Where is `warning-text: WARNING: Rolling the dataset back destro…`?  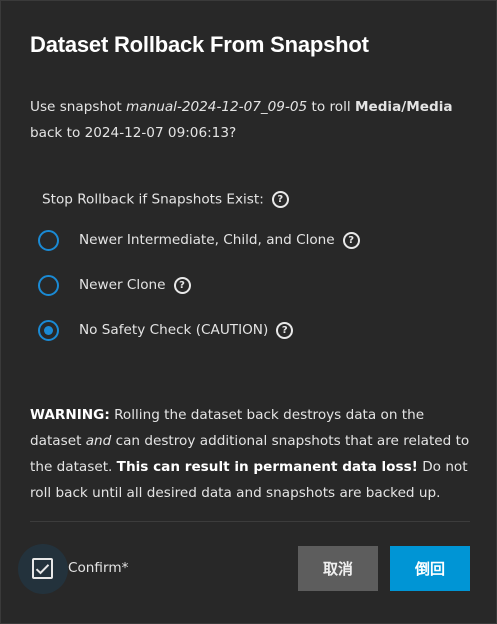
warning-text: WARNING: Rolling the dataset back destro… is located at coordinates (252, 454).